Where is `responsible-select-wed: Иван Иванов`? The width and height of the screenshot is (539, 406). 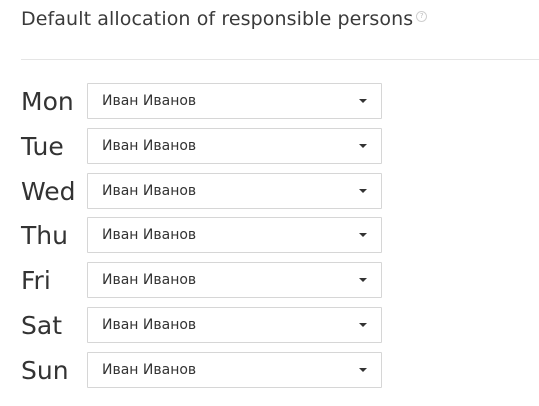
responsible-select-wed: Иван Иванов is located at coordinates (234, 190).